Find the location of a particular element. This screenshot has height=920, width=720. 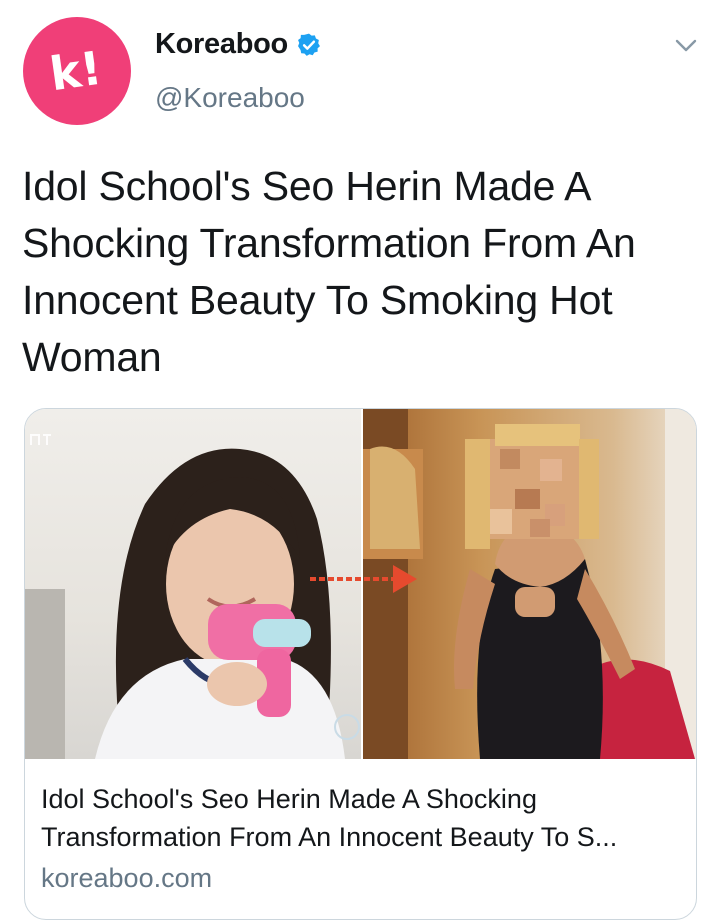

watermark-icon is located at coordinates (40, 439).